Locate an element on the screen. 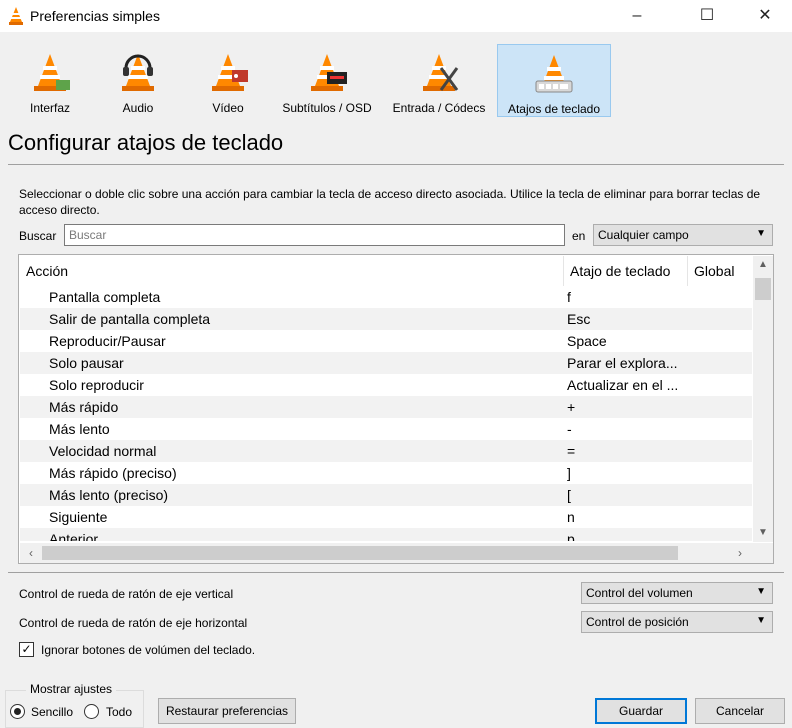 Image resolution: width=792 pixels, height=728 pixels. table-row: Más rápido + is located at coordinates (386, 407).